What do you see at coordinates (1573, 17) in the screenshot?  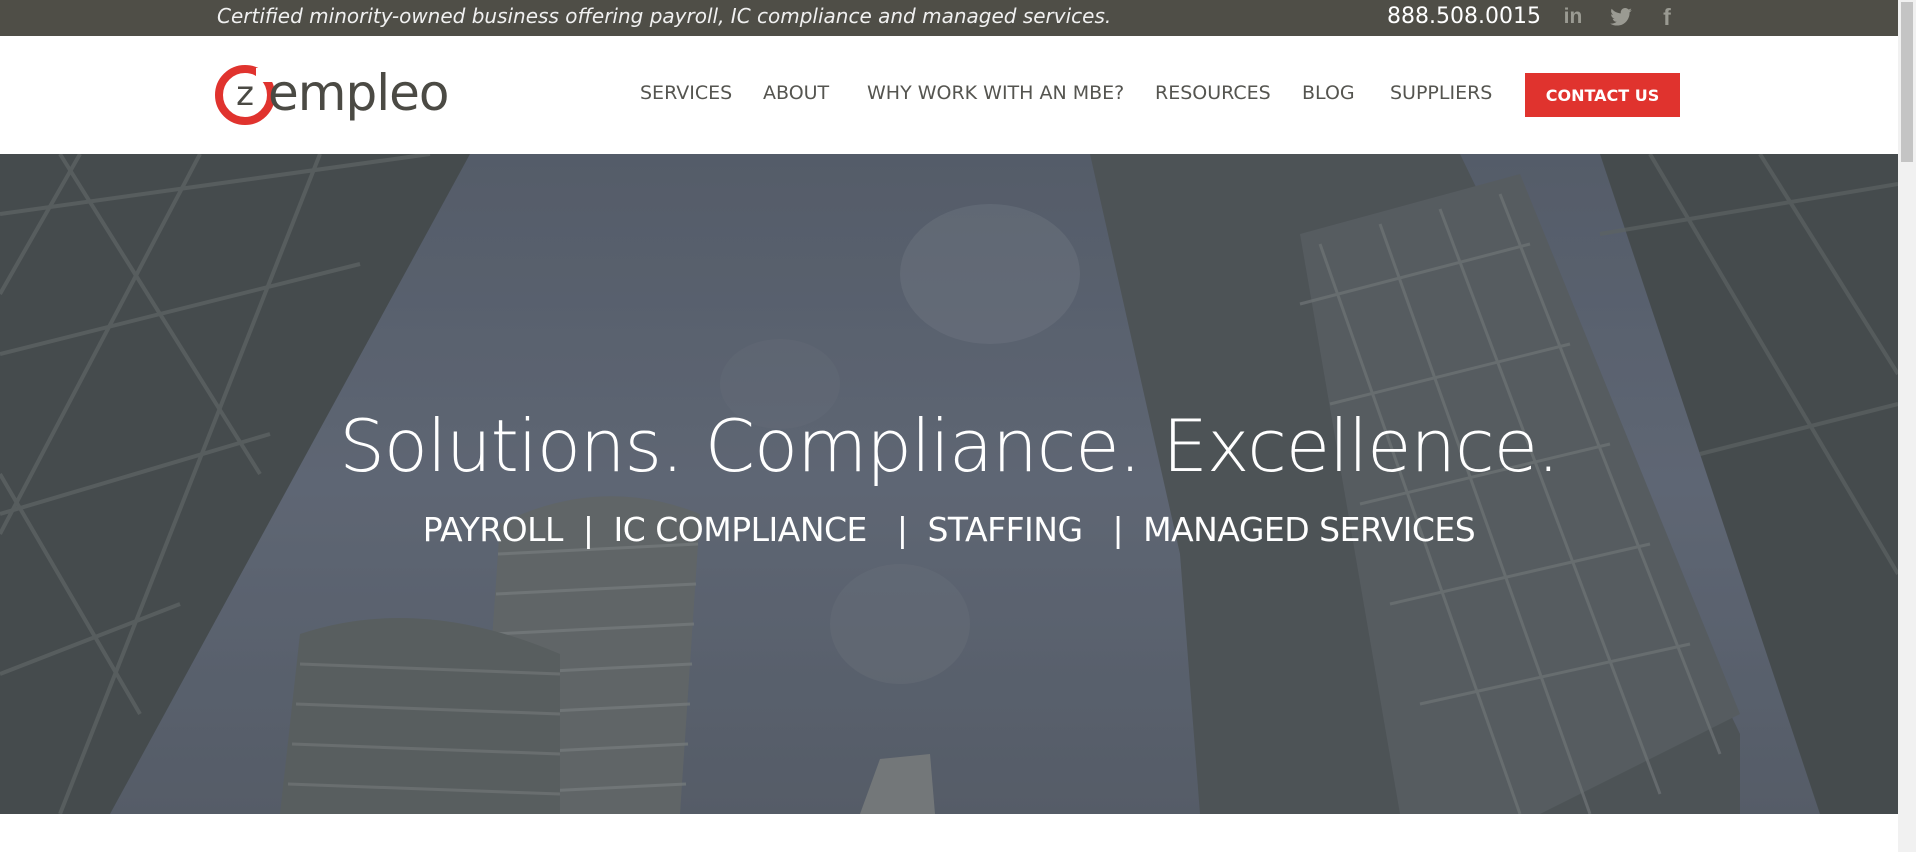 I see `linkedin-icon: in` at bounding box center [1573, 17].